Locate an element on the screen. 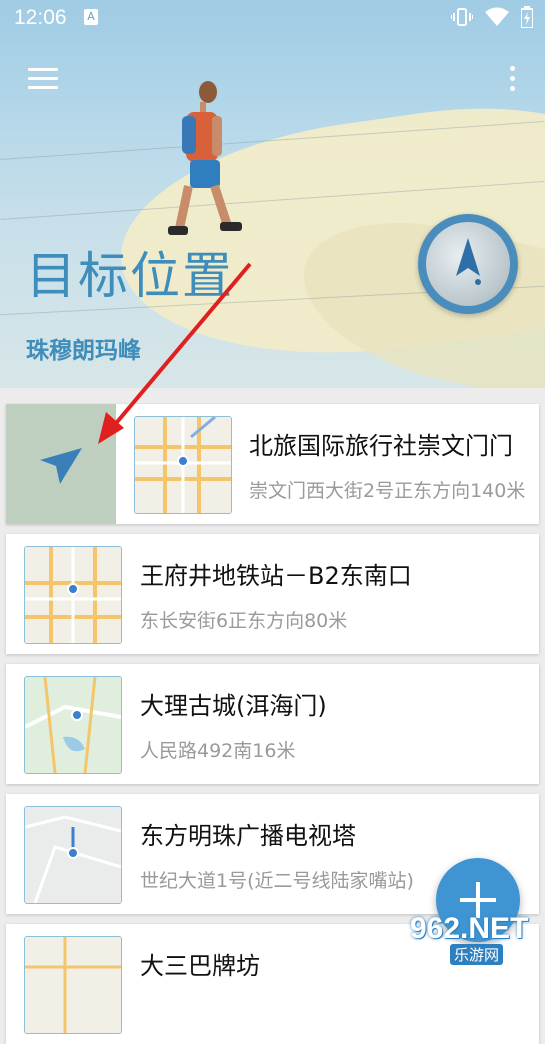 Image resolution: width=545 pixels, height=1044 pixels. location-name: 东方明珠广播电视塔 is located at coordinates (248, 836).